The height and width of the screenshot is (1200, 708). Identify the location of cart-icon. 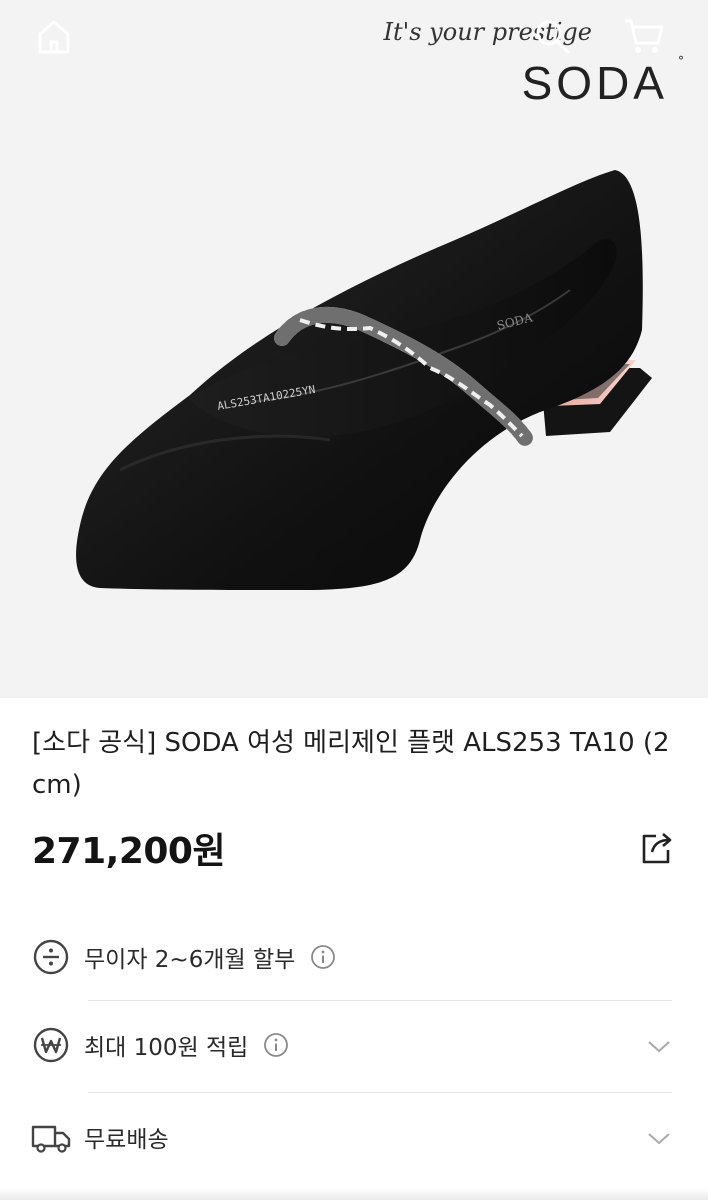
(644, 36).